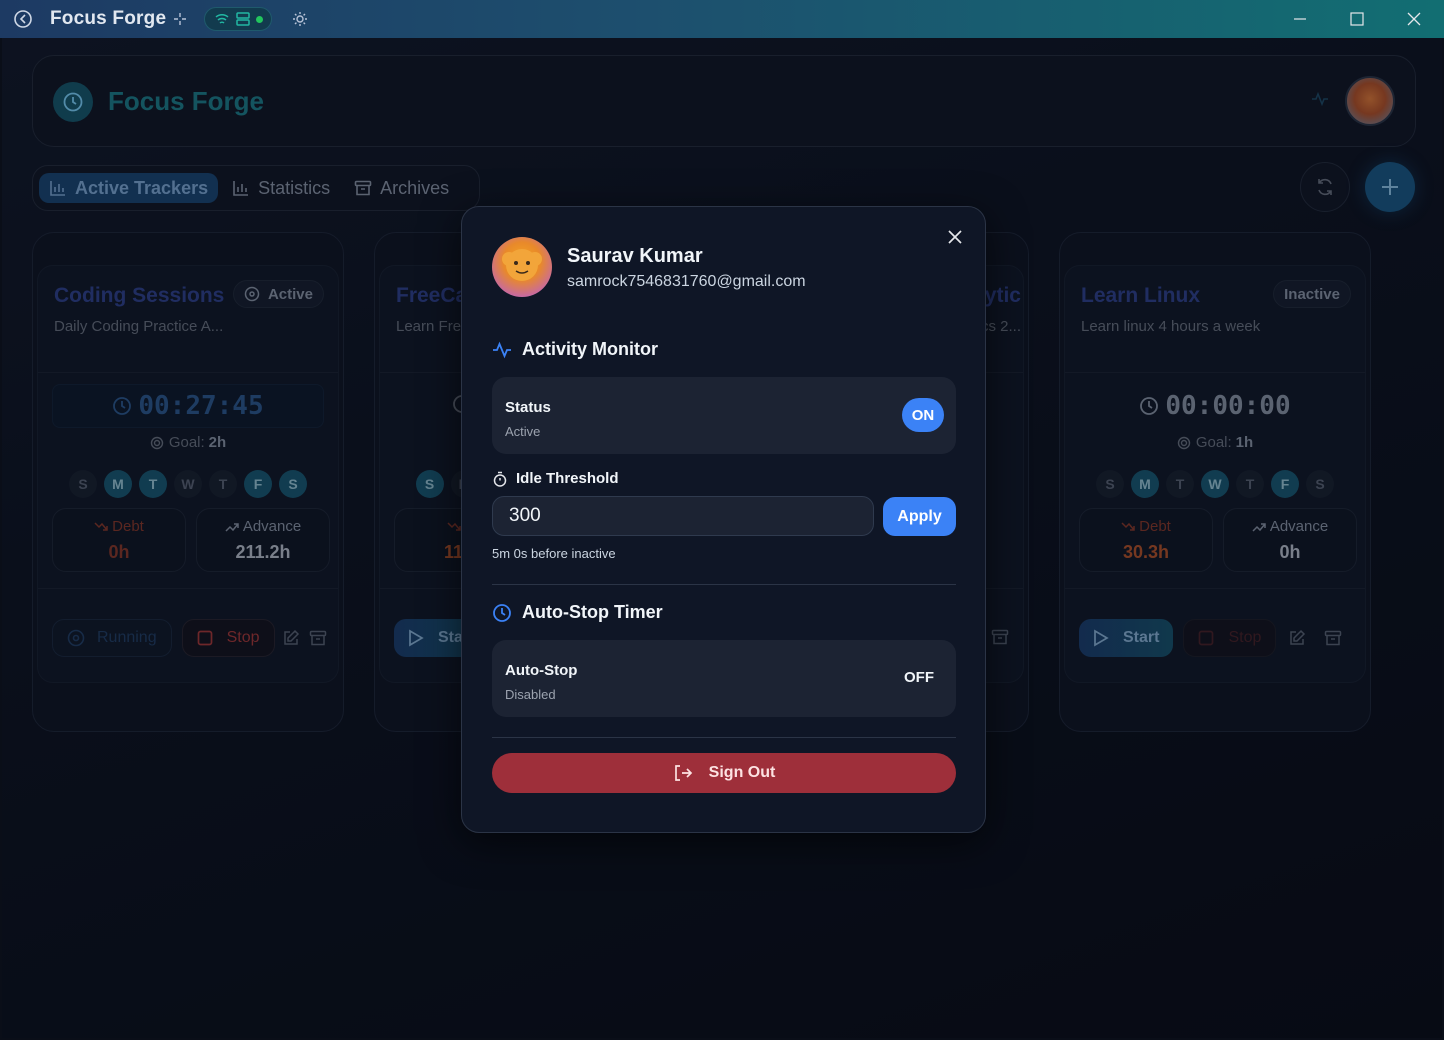 The width and height of the screenshot is (1444, 1040). What do you see at coordinates (635, 256) in the screenshot?
I see `profile-name: Saurav Kumar` at bounding box center [635, 256].